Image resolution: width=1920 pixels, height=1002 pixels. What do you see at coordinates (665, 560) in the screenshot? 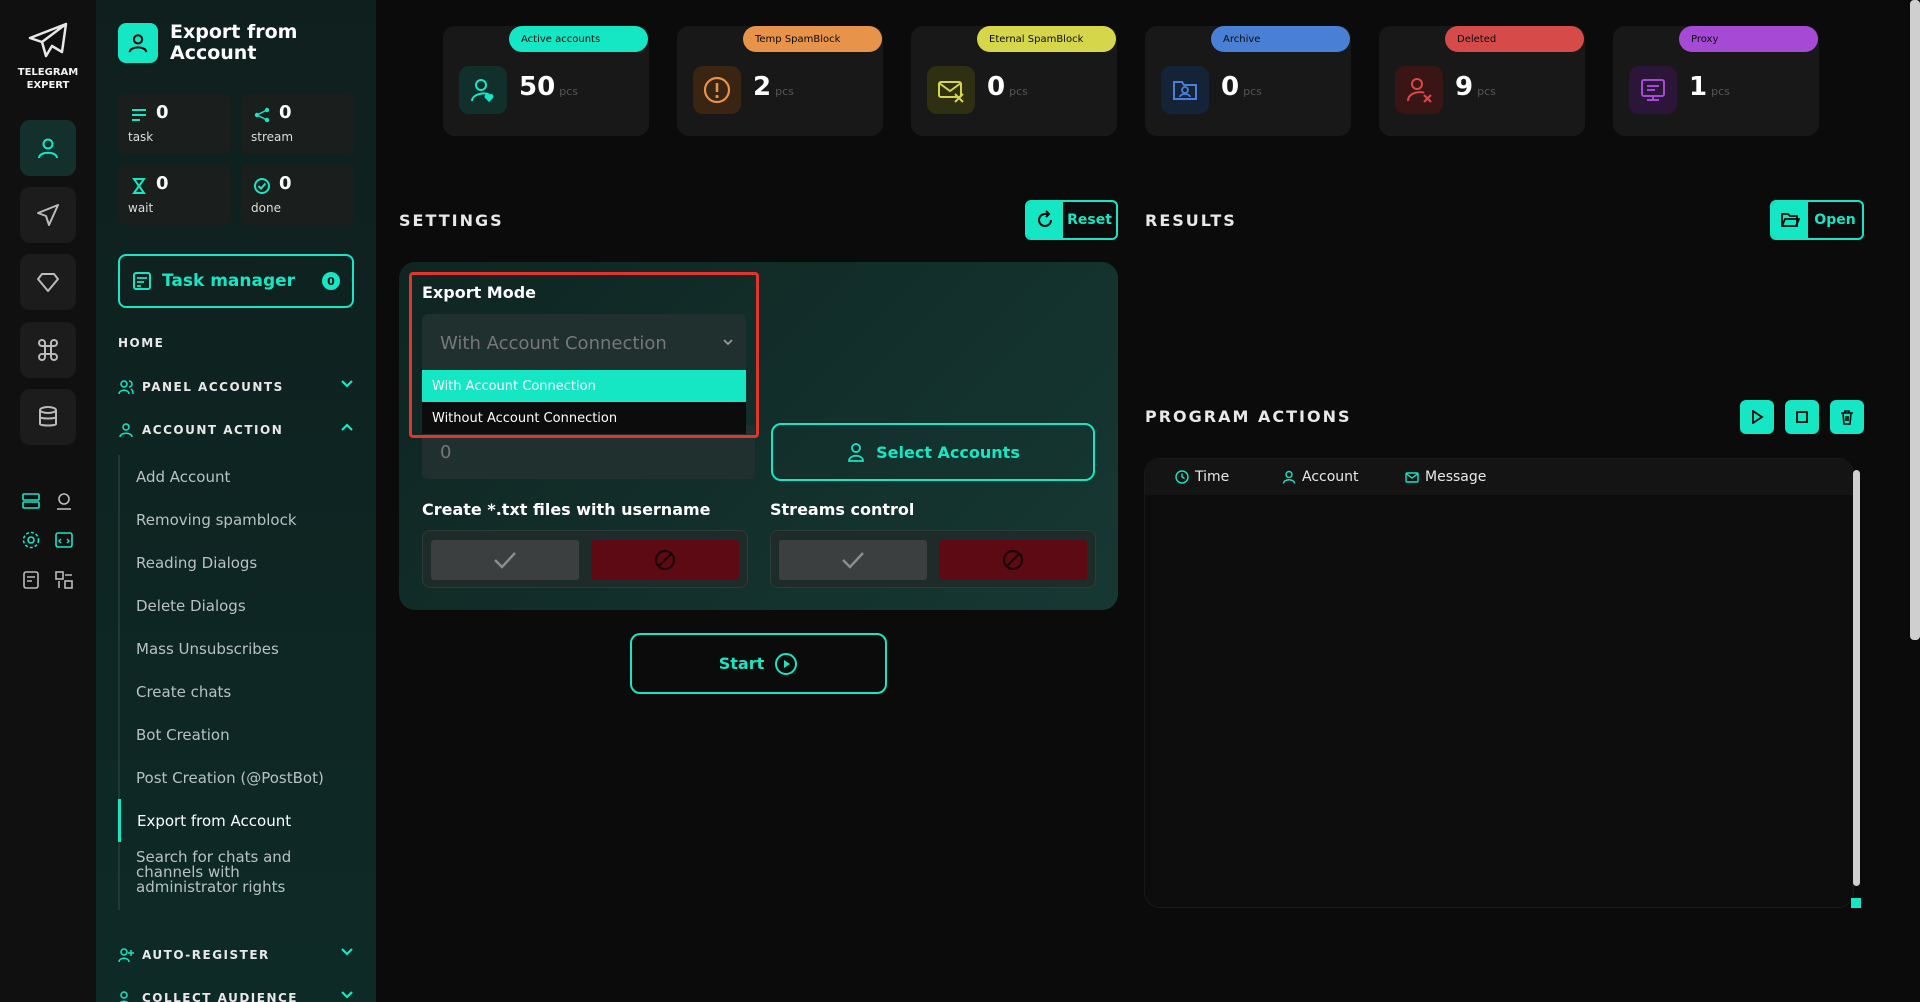
I see `create-txt-disable-button` at bounding box center [665, 560].